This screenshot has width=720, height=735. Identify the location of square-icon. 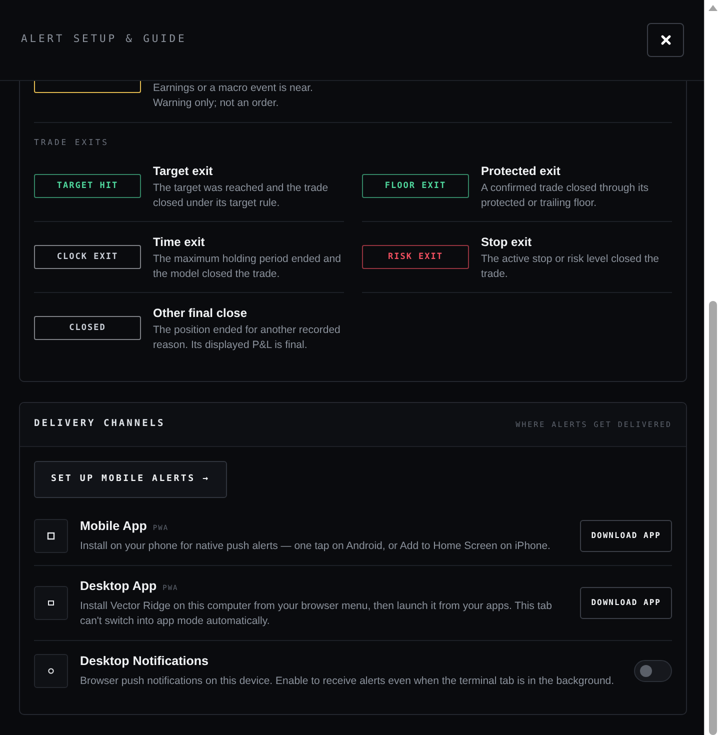
(51, 536).